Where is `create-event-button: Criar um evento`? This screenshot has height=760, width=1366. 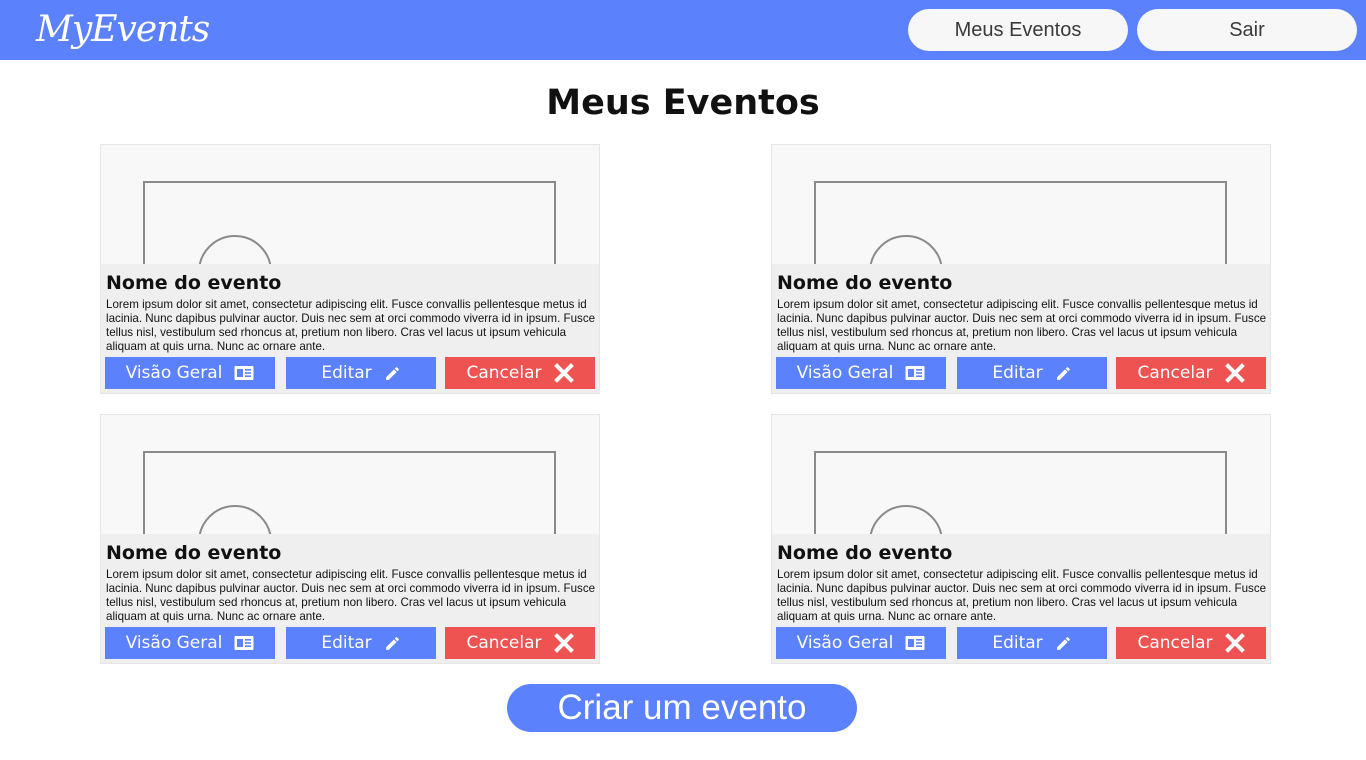 create-event-button: Criar um evento is located at coordinates (682, 708).